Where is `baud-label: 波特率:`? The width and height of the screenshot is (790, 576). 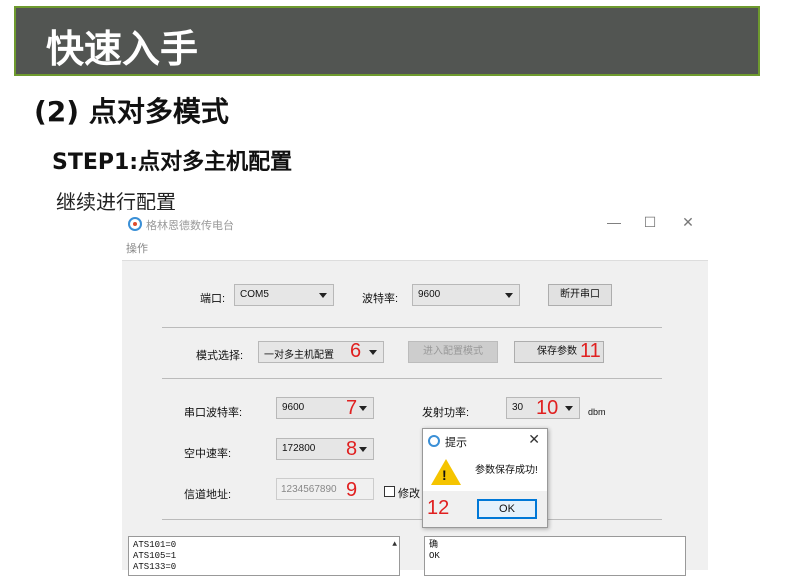 baud-label: 波特率: is located at coordinates (380, 299).